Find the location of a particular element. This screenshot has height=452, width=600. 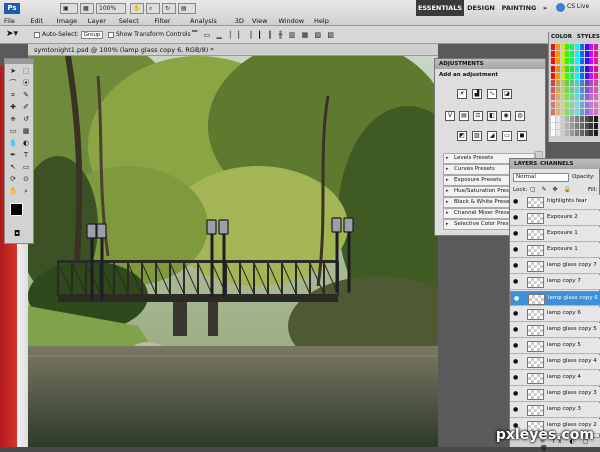

zoom-tool-icon: ⌕ is located at coordinates (26, 191).